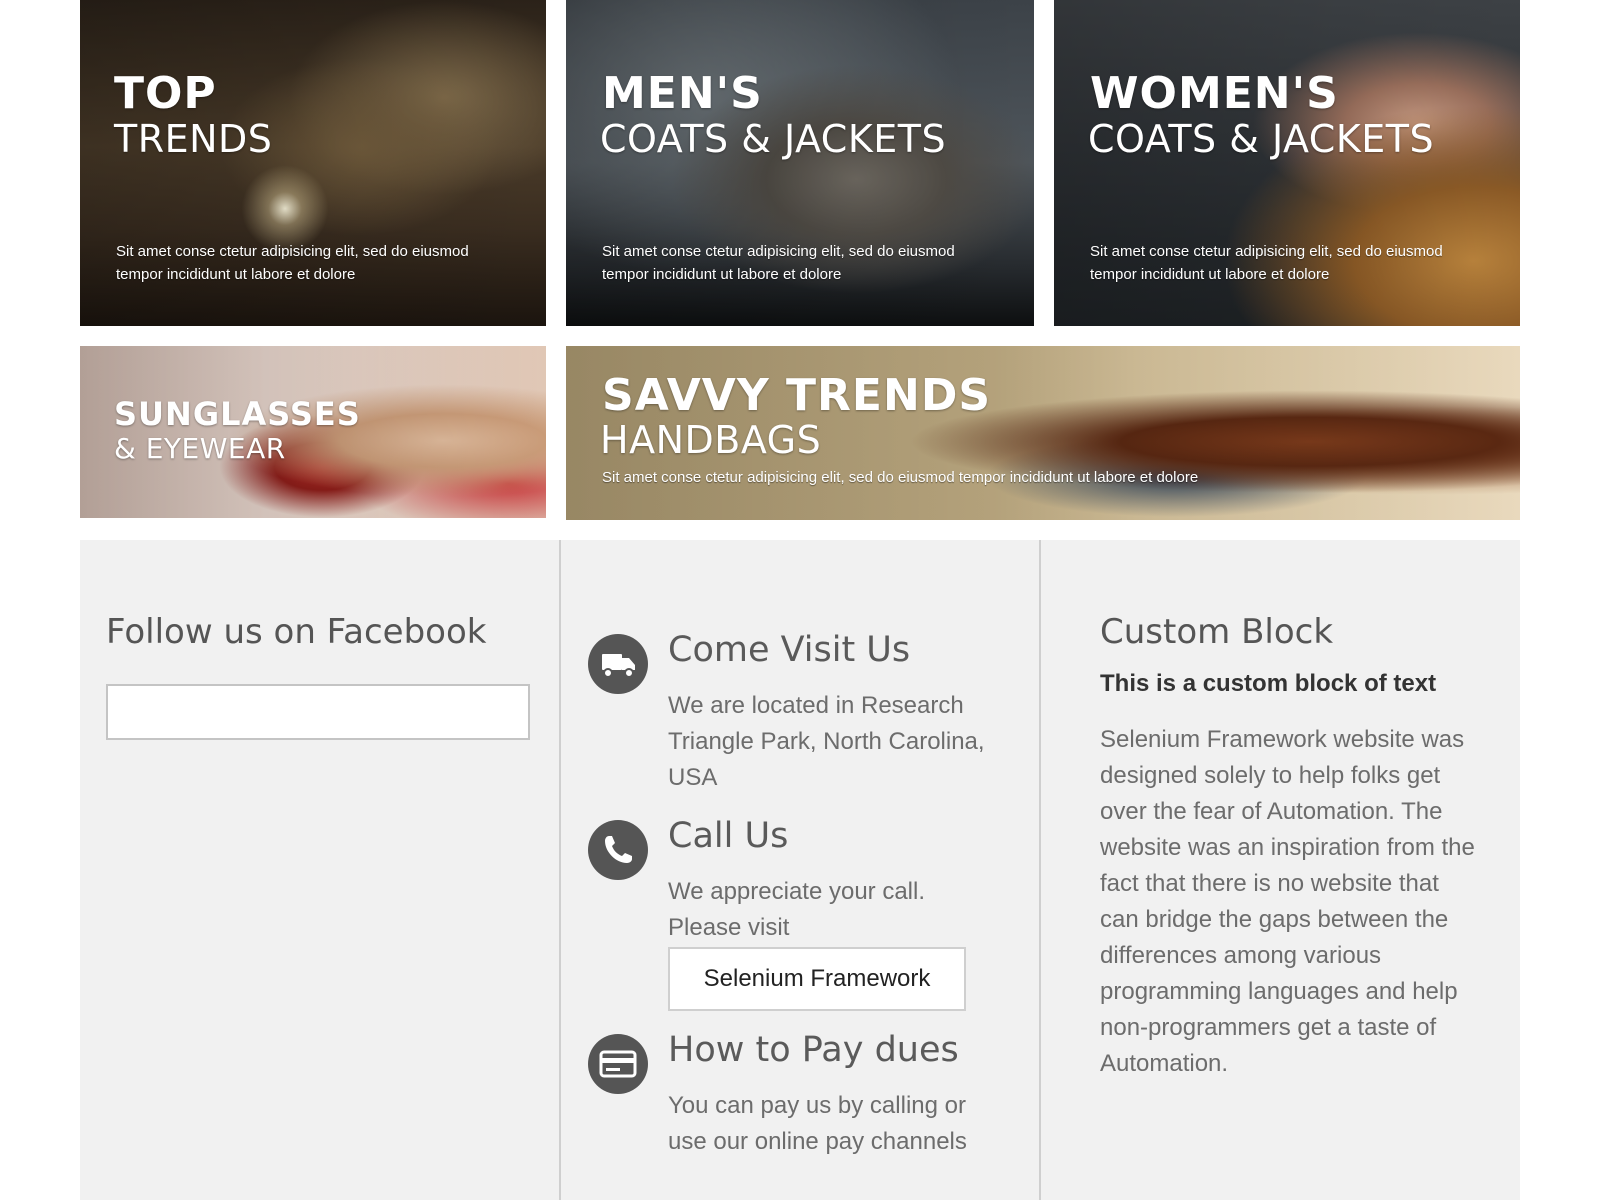 This screenshot has height=1200, width=1600. What do you see at coordinates (618, 850) in the screenshot?
I see `phone-icon` at bounding box center [618, 850].